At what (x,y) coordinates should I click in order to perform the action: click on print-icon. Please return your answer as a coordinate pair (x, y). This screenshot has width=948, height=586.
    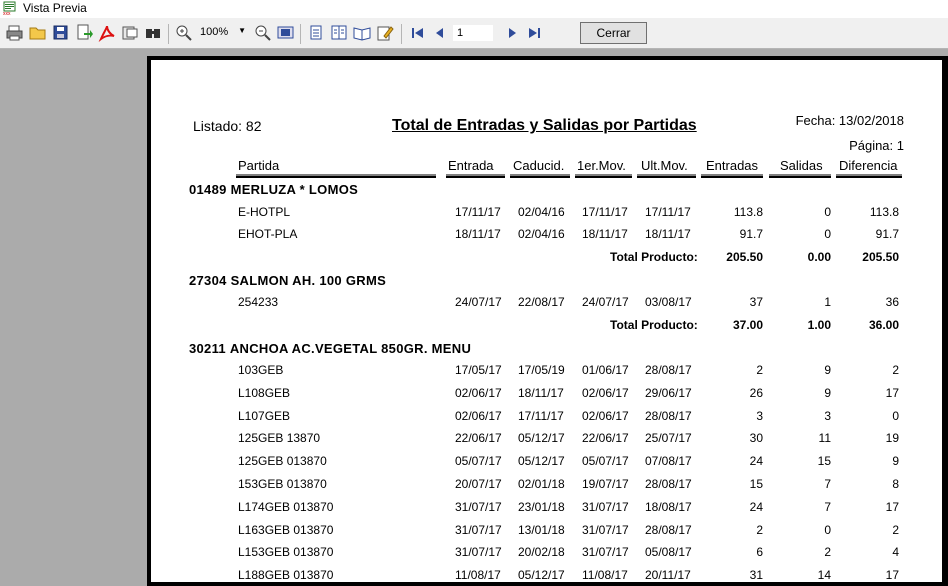
    Looking at the image, I should click on (15, 33).